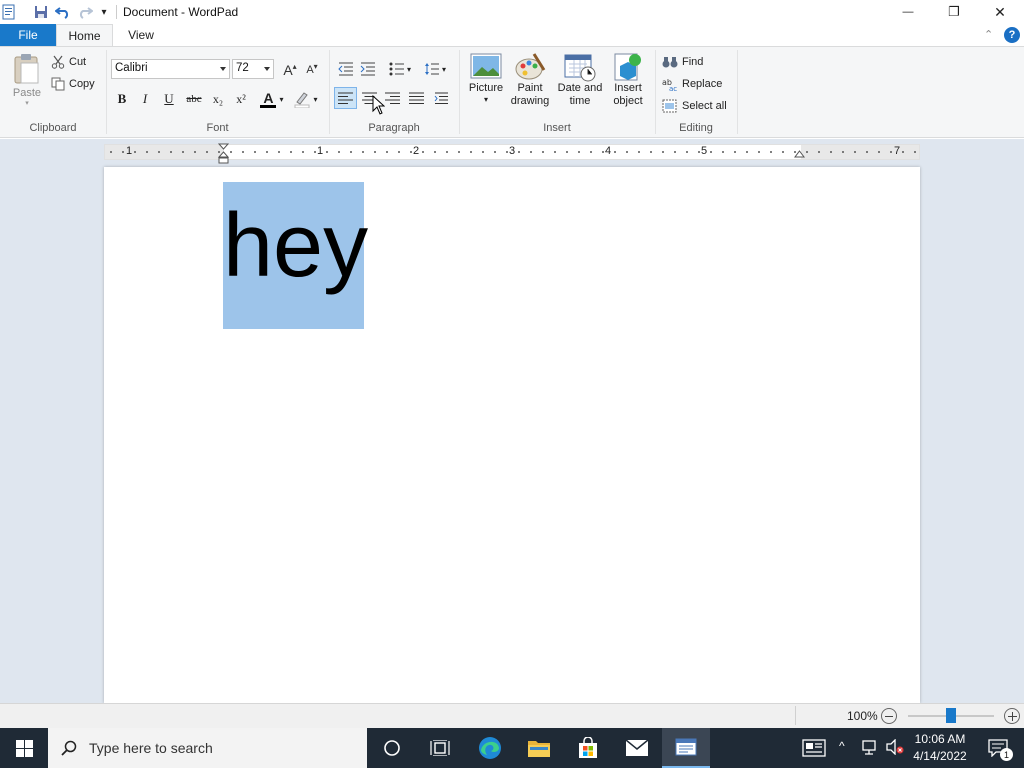 The height and width of the screenshot is (768, 1024). Describe the element at coordinates (68, 62) in the screenshot. I see `cut-button: Cut` at that location.